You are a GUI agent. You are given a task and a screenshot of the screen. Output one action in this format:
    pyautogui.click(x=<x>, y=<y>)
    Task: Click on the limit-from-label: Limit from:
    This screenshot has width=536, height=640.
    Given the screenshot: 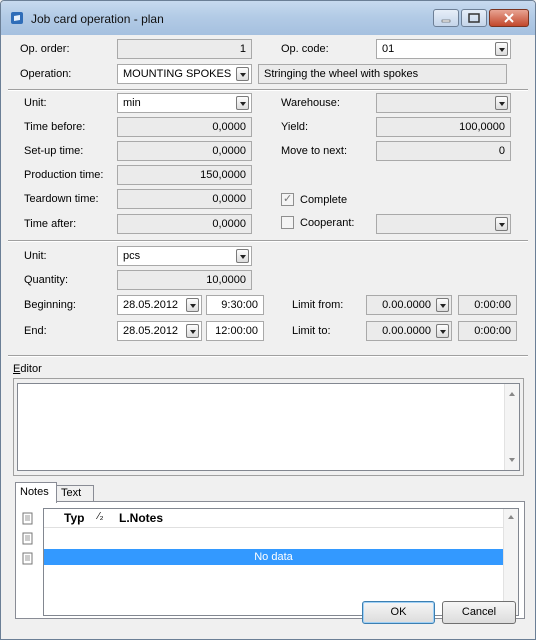 What is the action you would take?
    pyautogui.click(x=318, y=305)
    